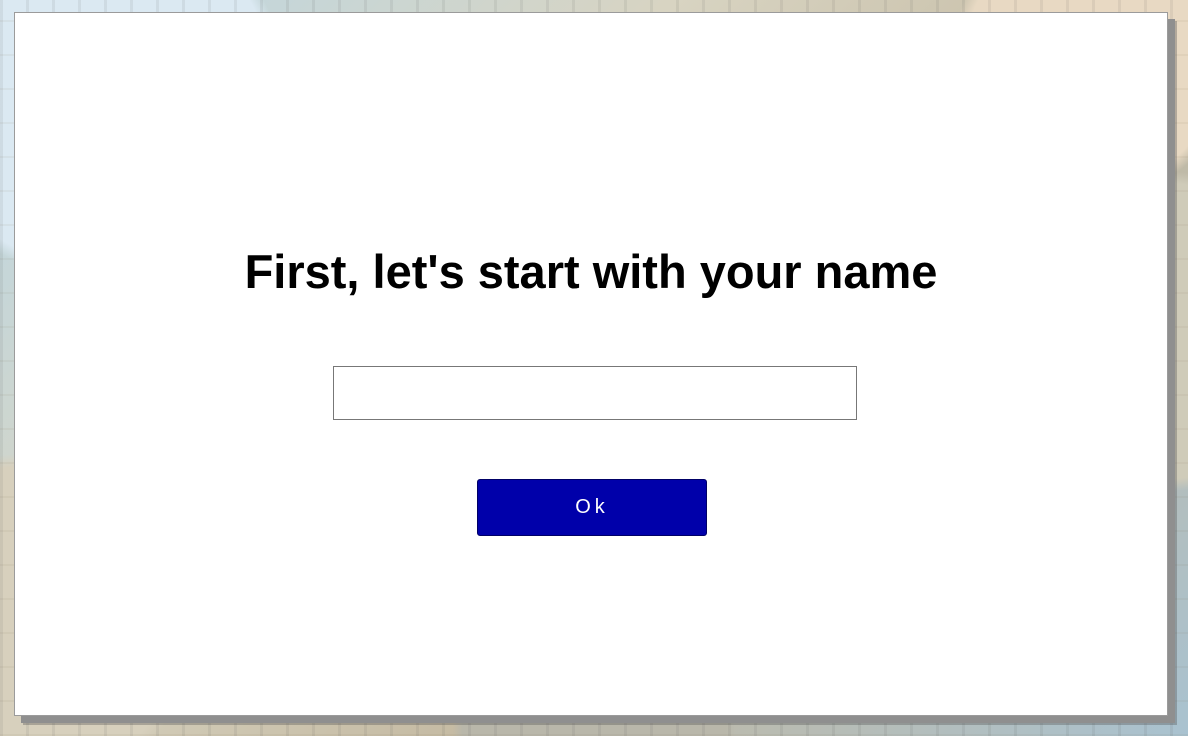 The height and width of the screenshot is (736, 1188). What do you see at coordinates (595, 393) in the screenshot?
I see `name-input` at bounding box center [595, 393].